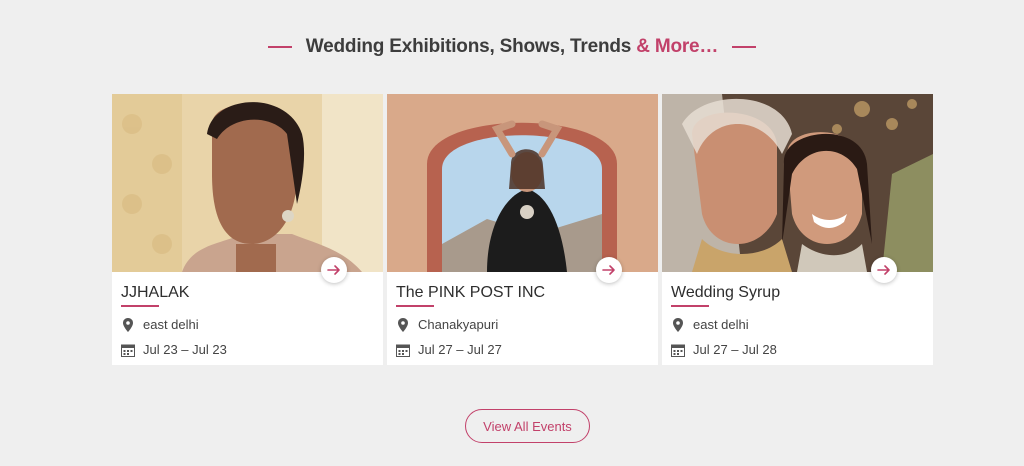 The width and height of the screenshot is (1024, 466). I want to click on event-dates: Jul 23 – Jul 23, so click(174, 349).